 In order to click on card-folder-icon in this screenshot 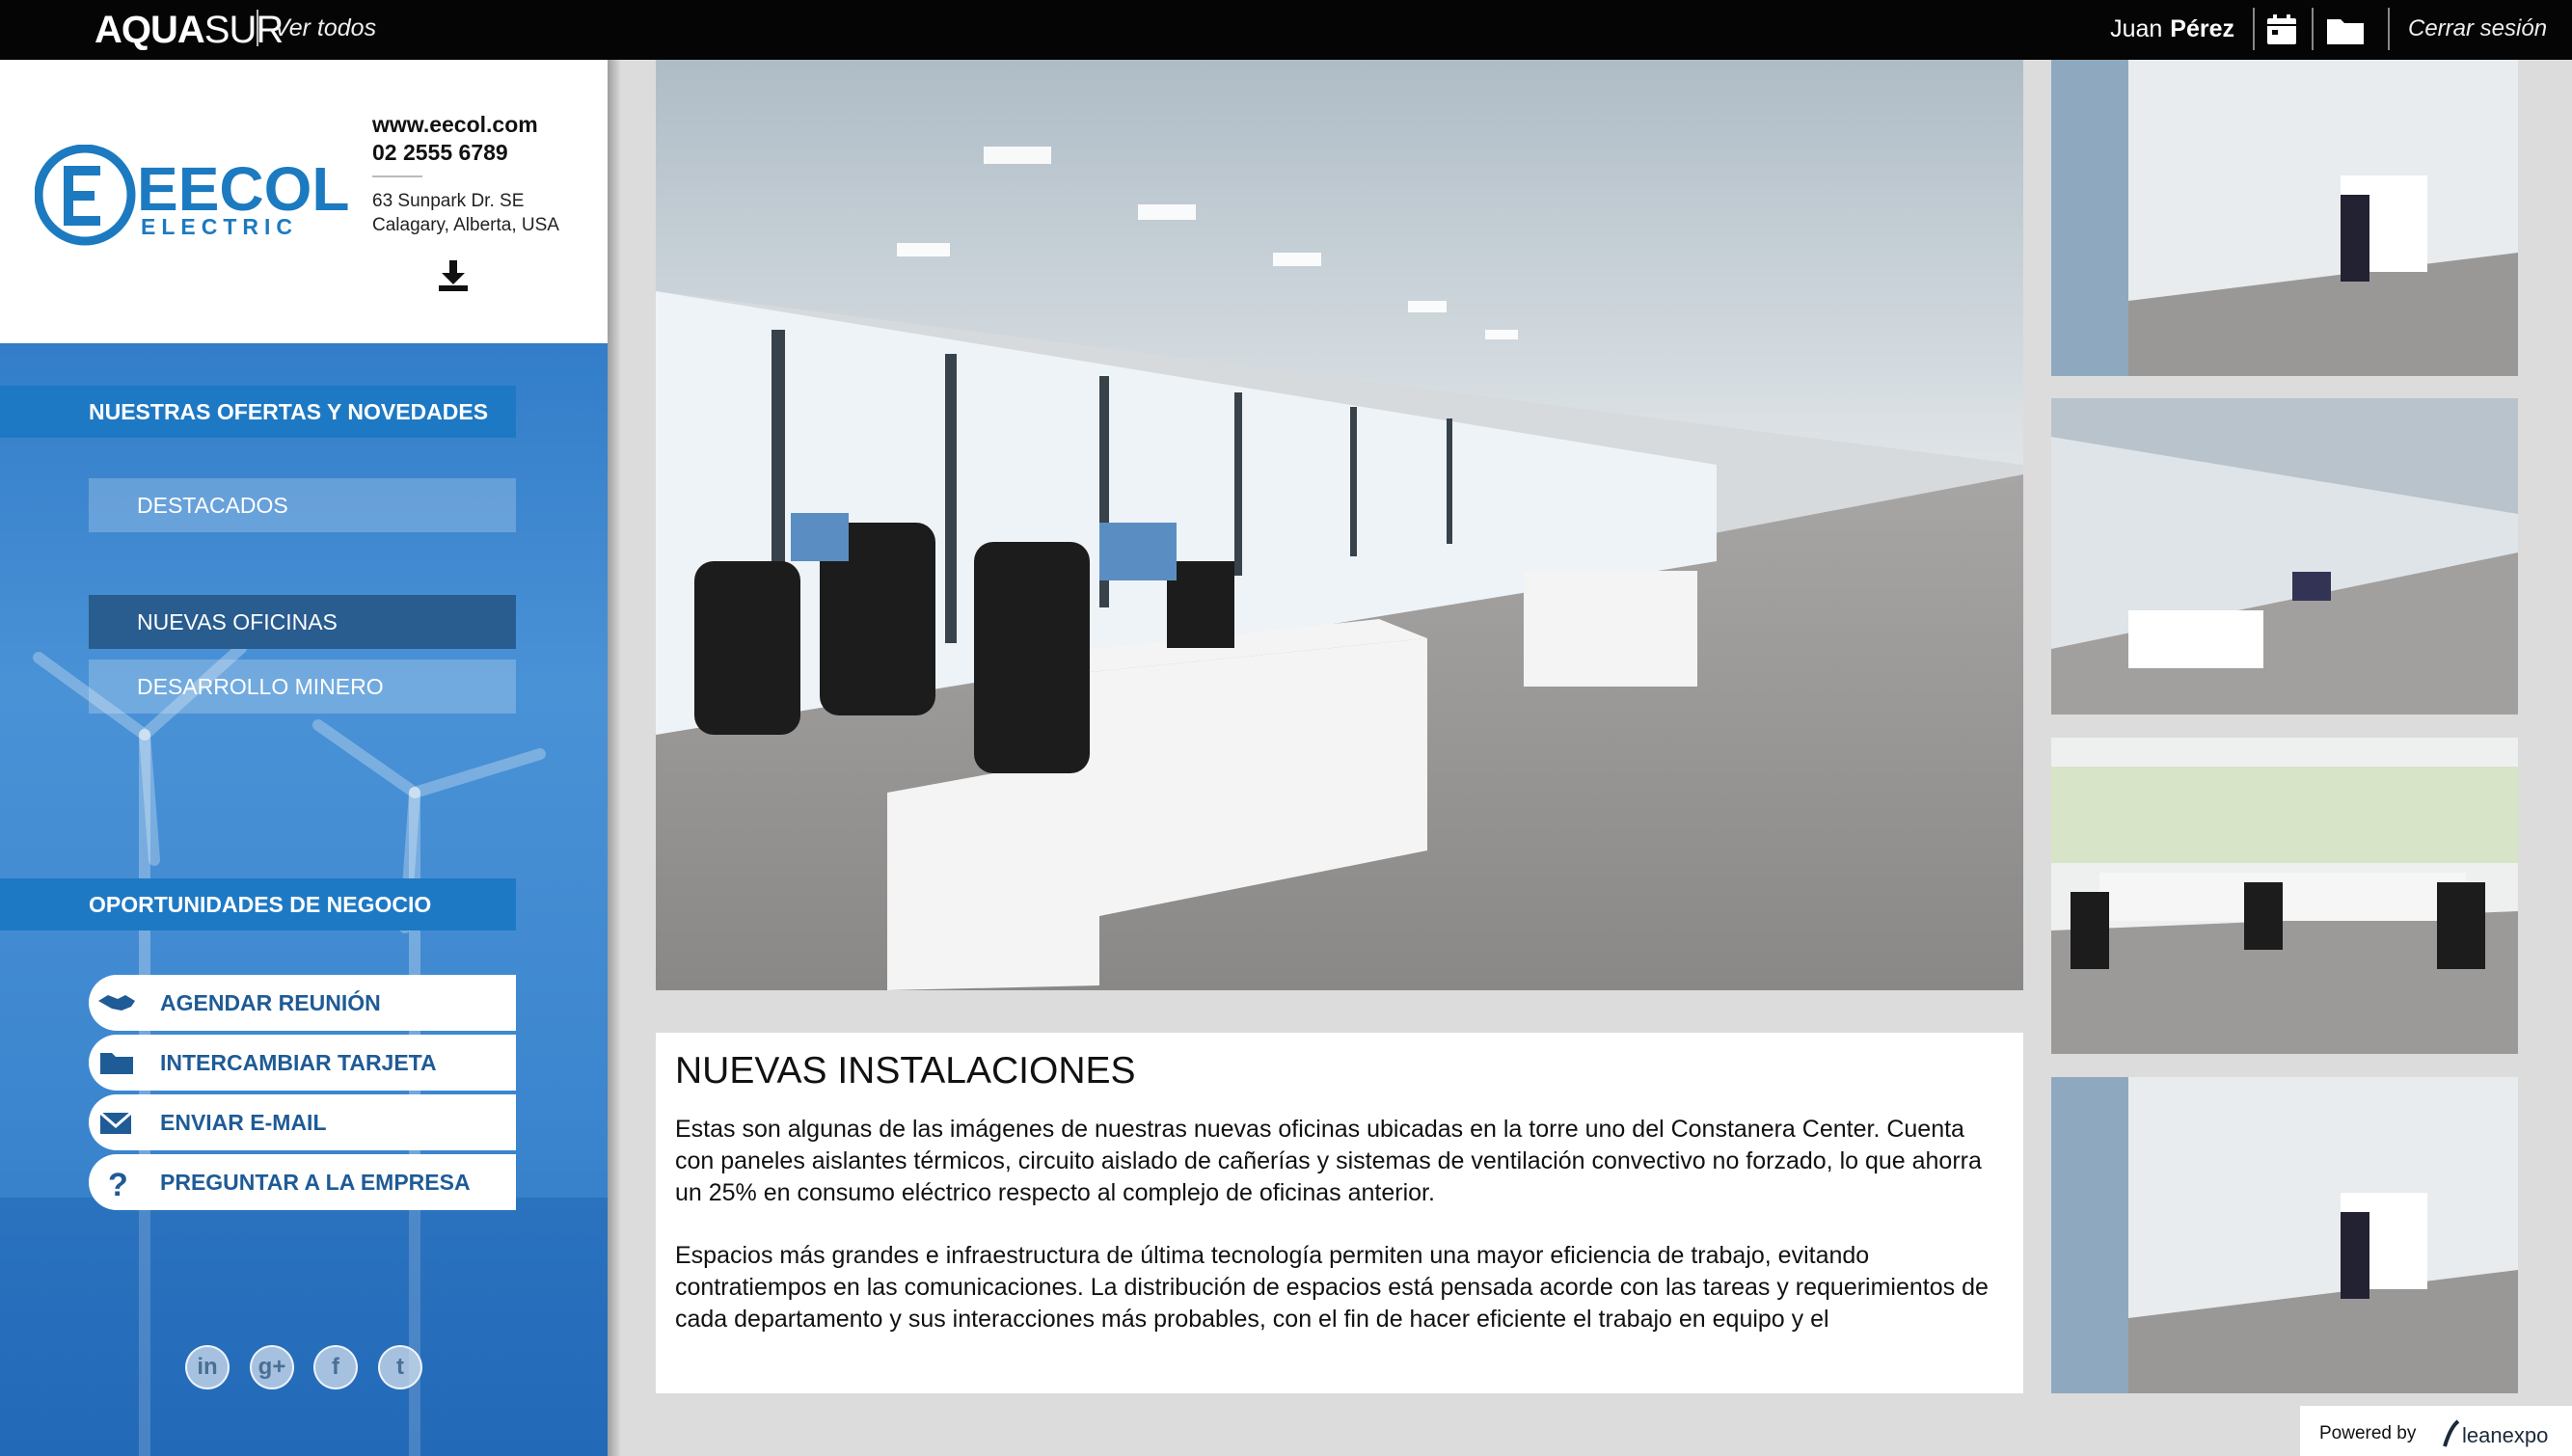, I will do `click(117, 1063)`.